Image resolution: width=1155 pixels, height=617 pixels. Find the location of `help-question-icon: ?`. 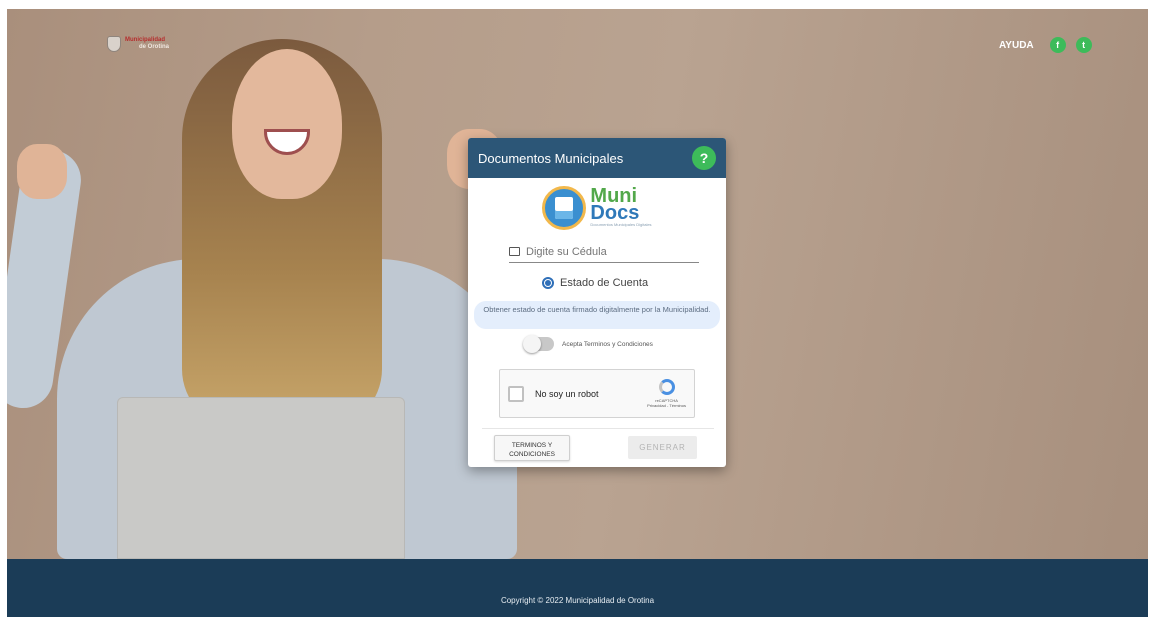

help-question-icon: ? is located at coordinates (704, 158).